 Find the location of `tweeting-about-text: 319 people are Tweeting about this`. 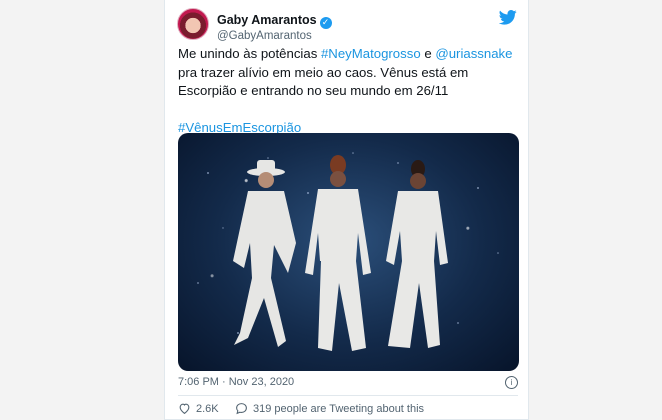

tweeting-about-text: 319 people are Tweeting about this is located at coordinates (339, 408).